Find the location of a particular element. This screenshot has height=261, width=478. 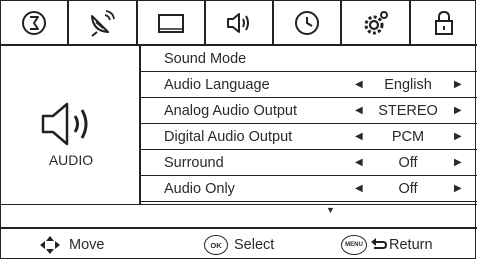

clock-icon is located at coordinates (307, 22).